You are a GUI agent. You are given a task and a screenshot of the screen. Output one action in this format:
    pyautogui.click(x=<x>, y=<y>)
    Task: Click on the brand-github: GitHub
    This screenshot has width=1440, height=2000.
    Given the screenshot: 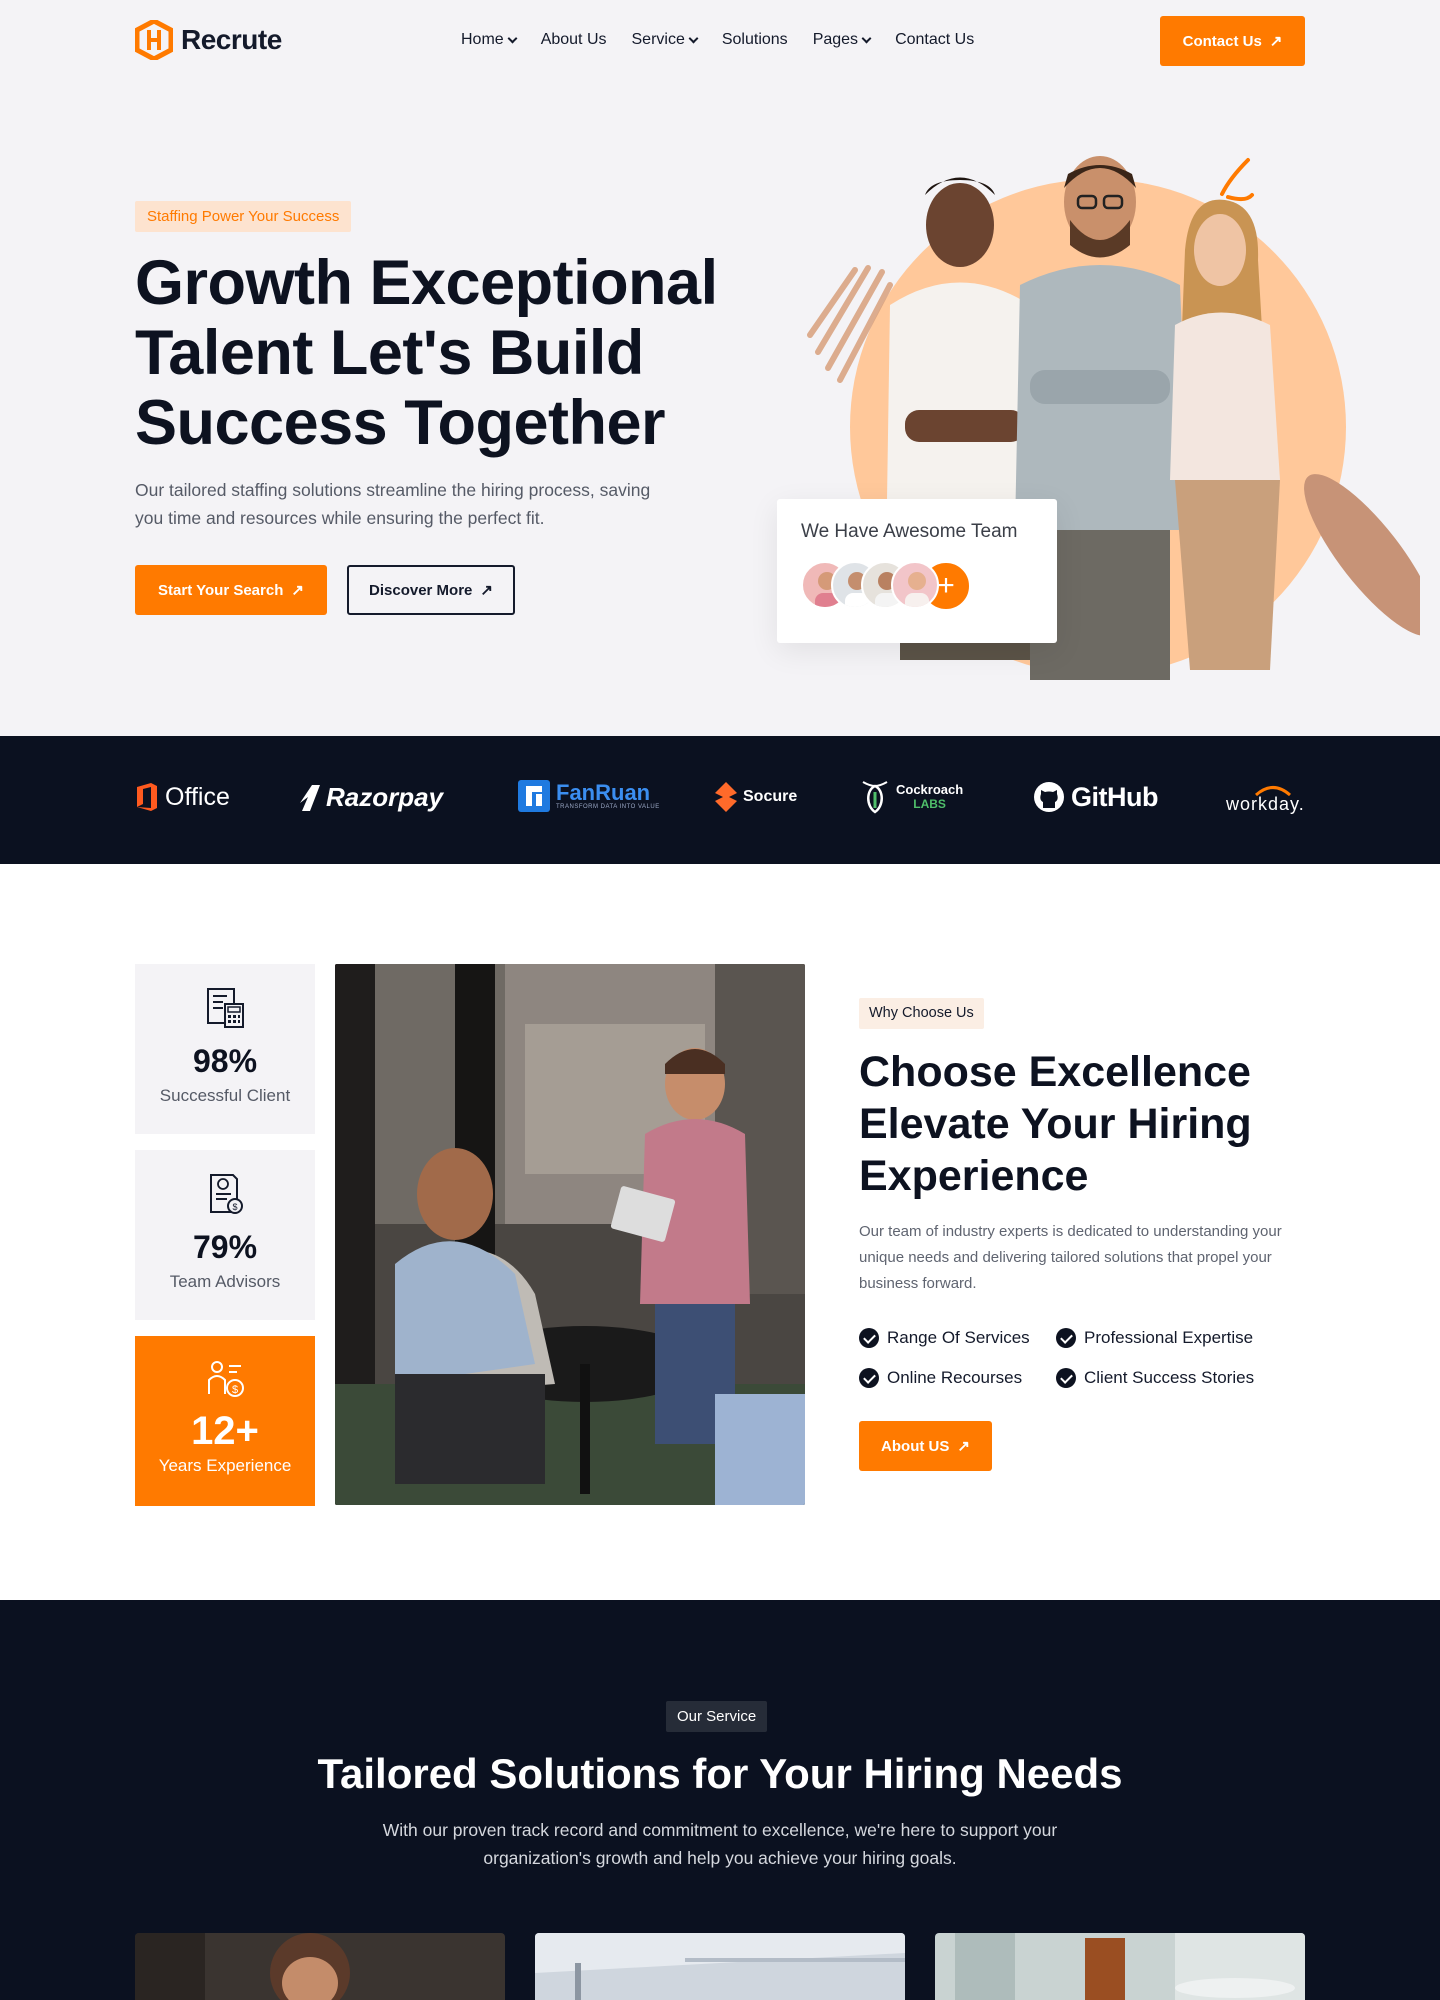 What is the action you would take?
    pyautogui.click(x=1095, y=797)
    